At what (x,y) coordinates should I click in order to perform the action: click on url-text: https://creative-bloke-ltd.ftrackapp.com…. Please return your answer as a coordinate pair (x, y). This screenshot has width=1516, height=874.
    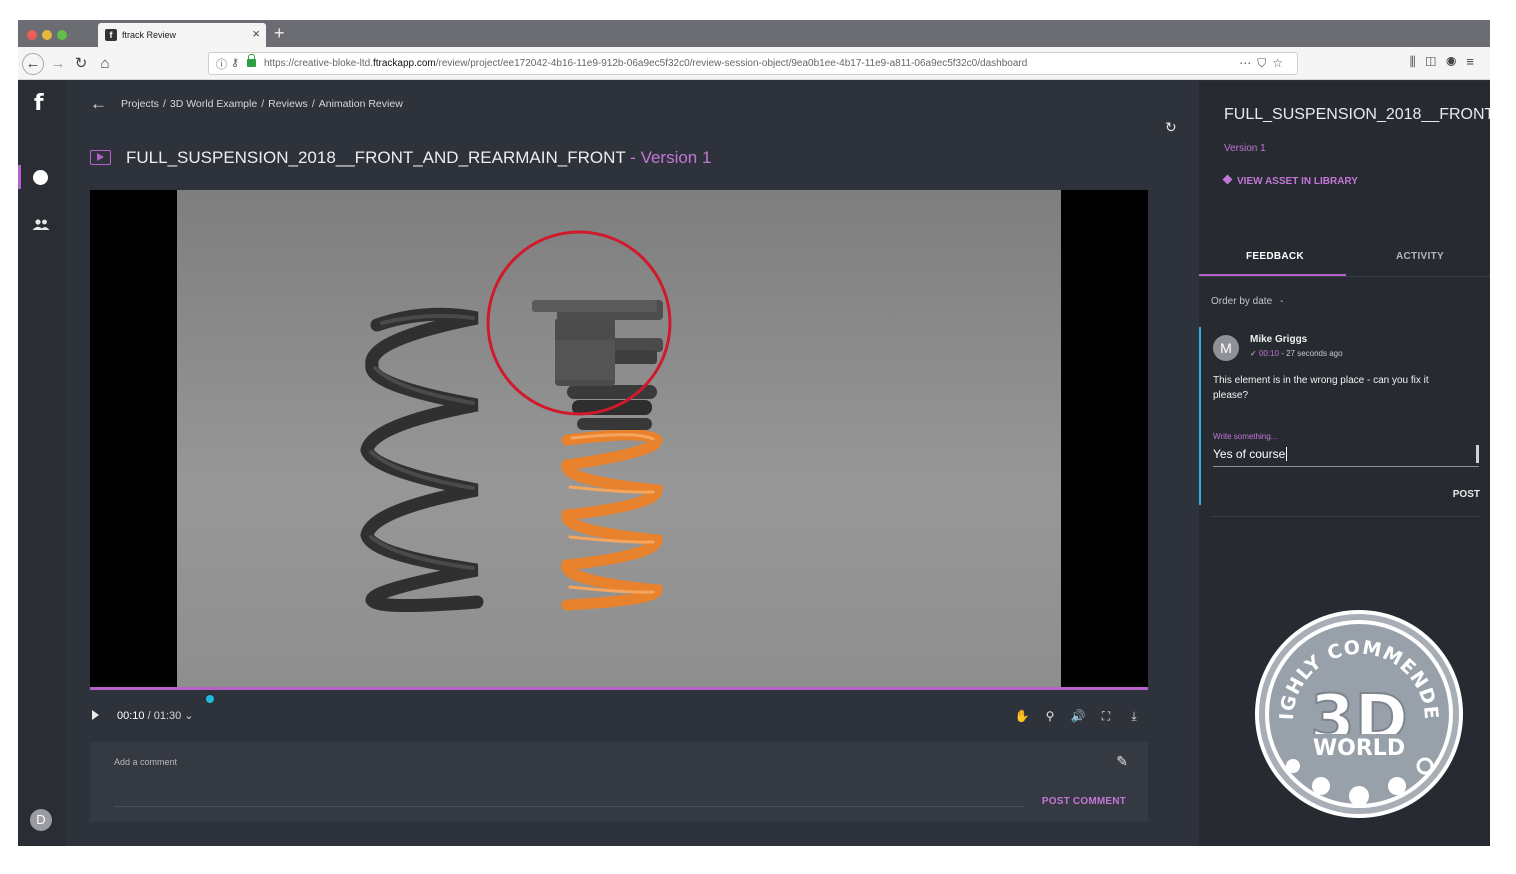
    Looking at the image, I should click on (645, 63).